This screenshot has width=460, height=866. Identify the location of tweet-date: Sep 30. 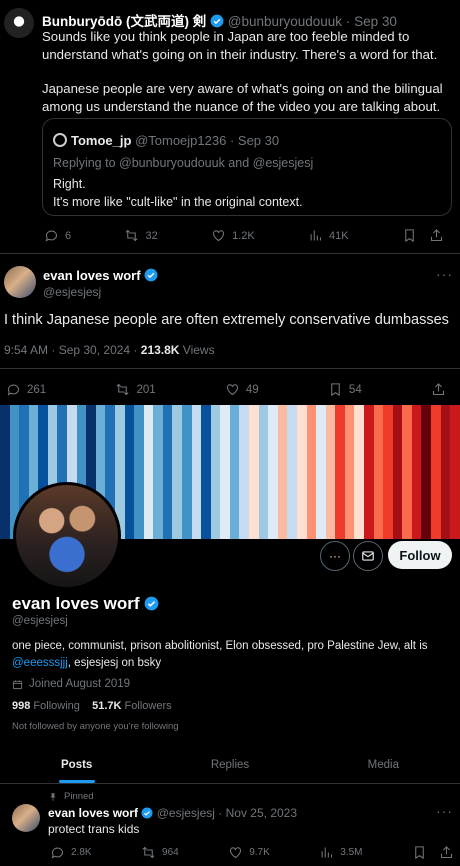
(375, 21).